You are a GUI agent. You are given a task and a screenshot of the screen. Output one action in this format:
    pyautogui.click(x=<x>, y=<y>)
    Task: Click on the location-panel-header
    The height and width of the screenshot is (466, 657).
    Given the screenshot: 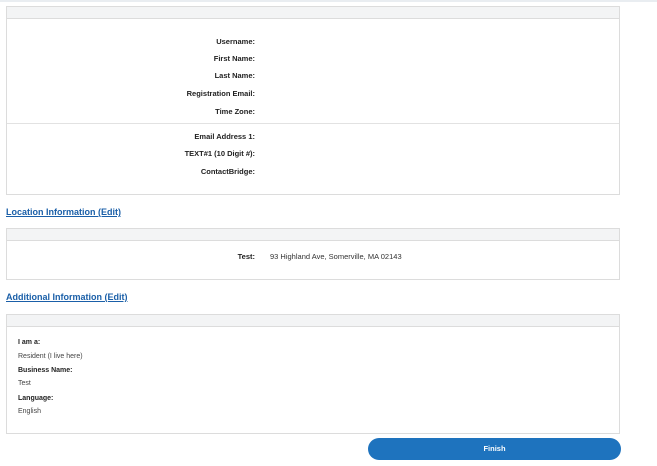 What is the action you would take?
    pyautogui.click(x=313, y=235)
    